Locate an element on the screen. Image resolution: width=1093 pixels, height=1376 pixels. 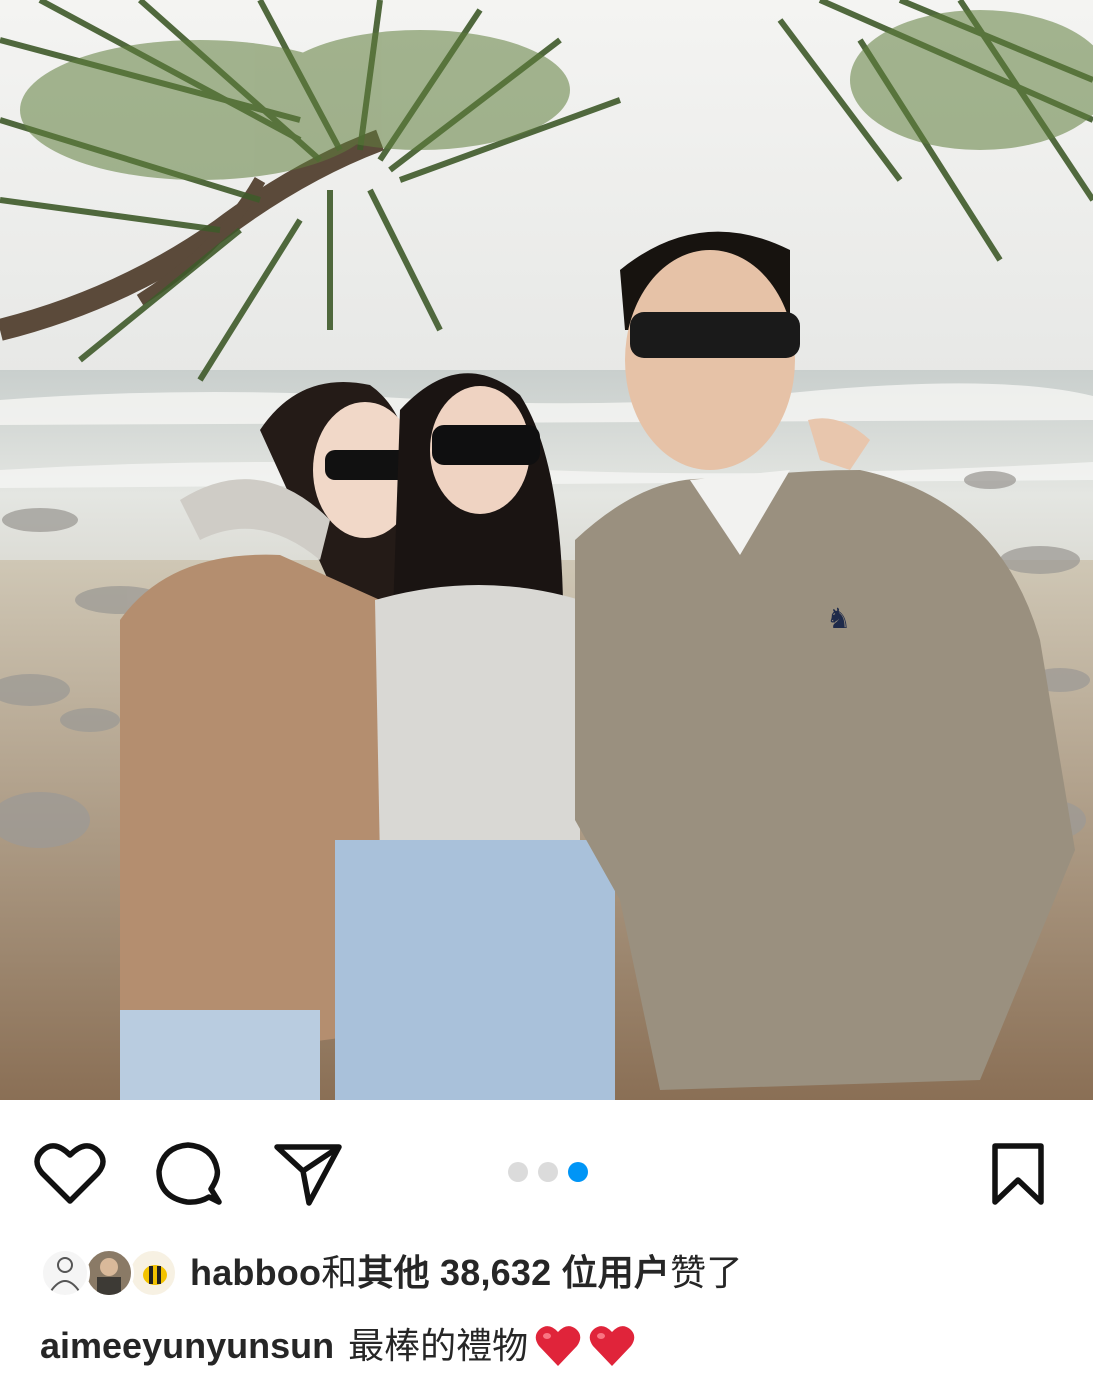
comment-bubble-icon is located at coordinates (189, 1173).